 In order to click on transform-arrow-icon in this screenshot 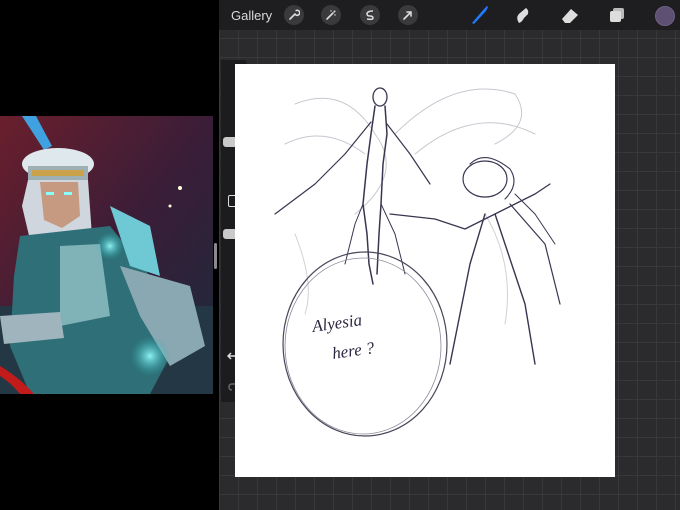, I will do `click(408, 15)`.